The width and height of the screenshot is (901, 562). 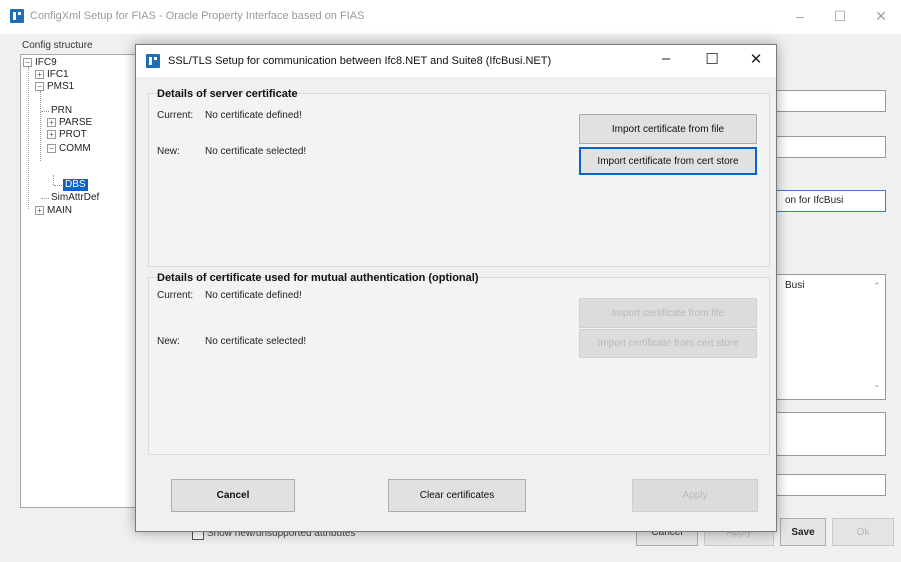 What do you see at coordinates (67, 135) in the screenshot?
I see `tree-node-prot: + PROT` at bounding box center [67, 135].